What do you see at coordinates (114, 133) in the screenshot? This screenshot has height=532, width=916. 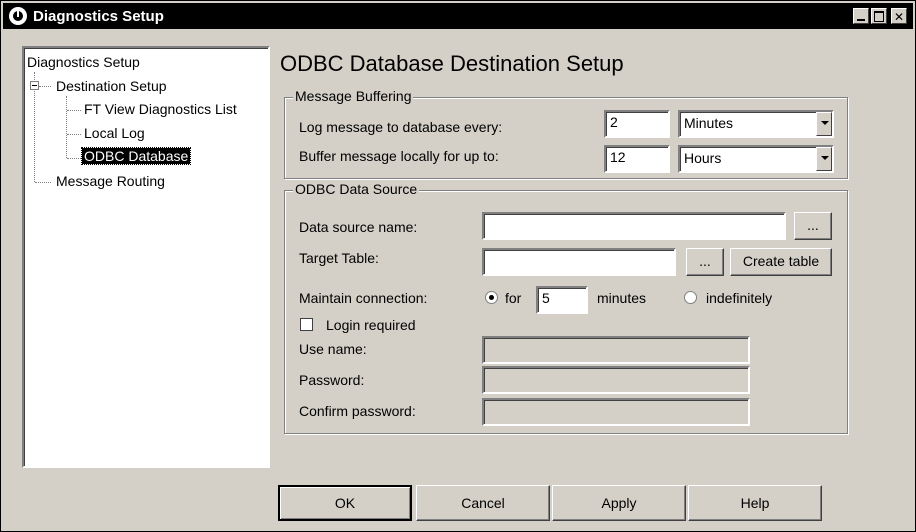 I see `tree-item-local-log: Local Log` at bounding box center [114, 133].